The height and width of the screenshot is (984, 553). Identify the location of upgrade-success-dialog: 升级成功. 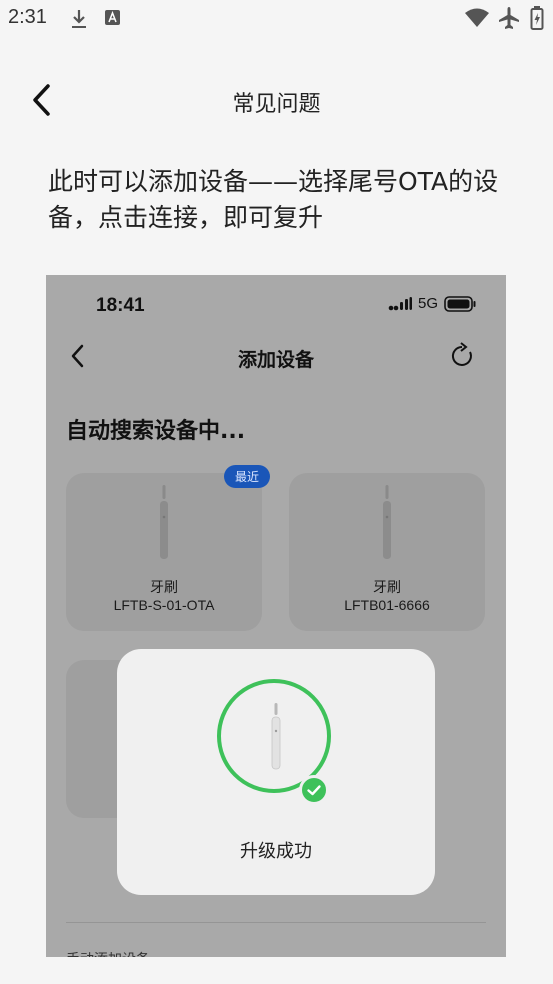
(276, 772).